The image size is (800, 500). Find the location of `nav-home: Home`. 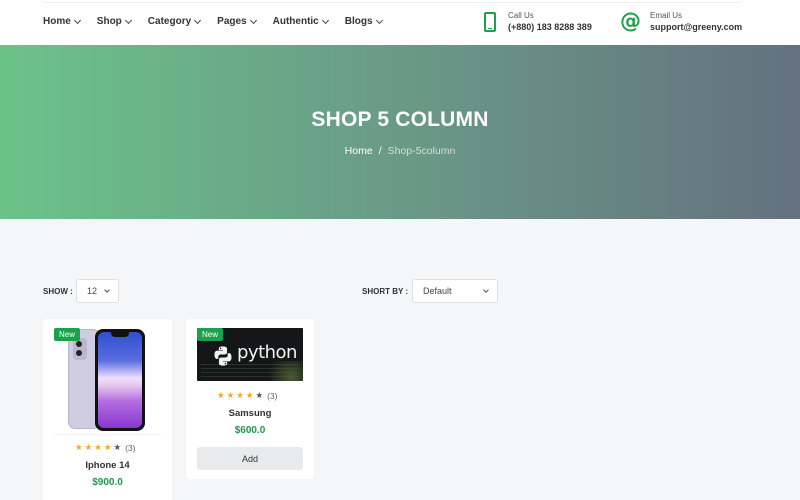

nav-home: Home is located at coordinates (62, 21).